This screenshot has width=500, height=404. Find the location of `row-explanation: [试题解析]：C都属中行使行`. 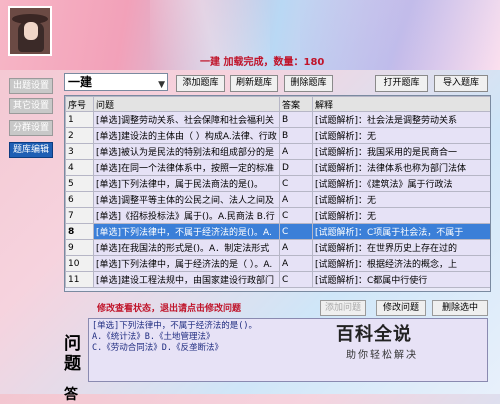

row-explanation: [试题解析]：C都属中行使行 is located at coordinates (401, 279).